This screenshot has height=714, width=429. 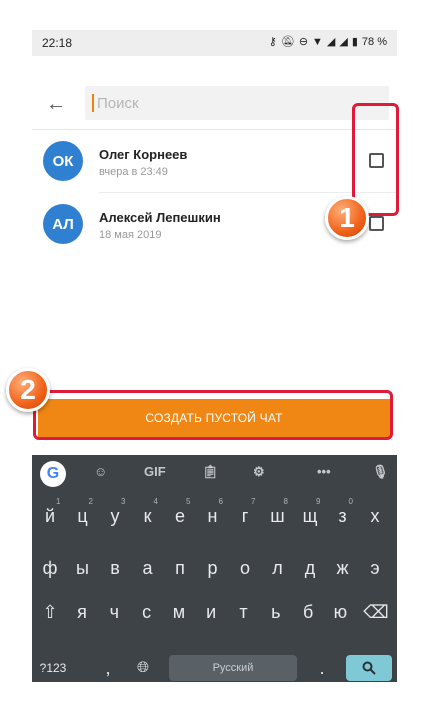 I want to click on key-ф: ф, so click(x=50, y=568).